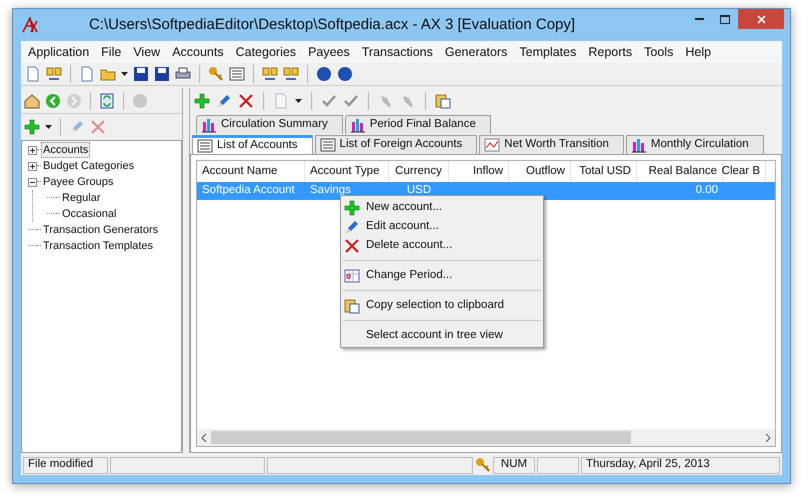 Image resolution: width=808 pixels, height=502 pixels. What do you see at coordinates (695, 144) in the screenshot?
I see `tab: Monthly Circulation` at bounding box center [695, 144].